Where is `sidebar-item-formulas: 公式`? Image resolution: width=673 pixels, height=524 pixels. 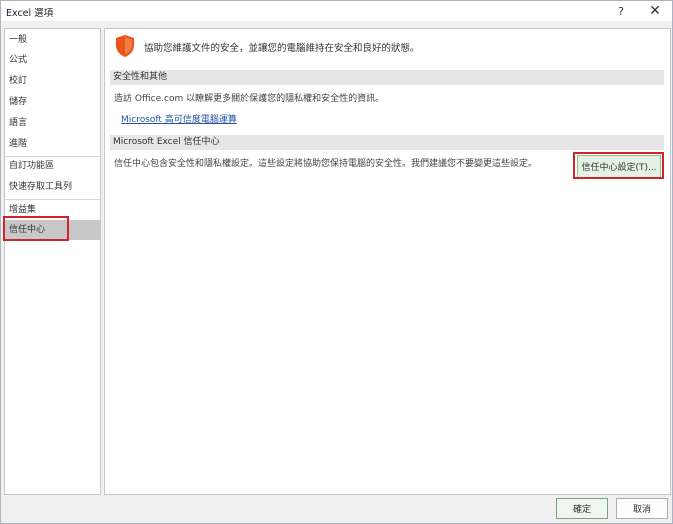
sidebar-item-formulas: 公式 is located at coordinates (52, 60).